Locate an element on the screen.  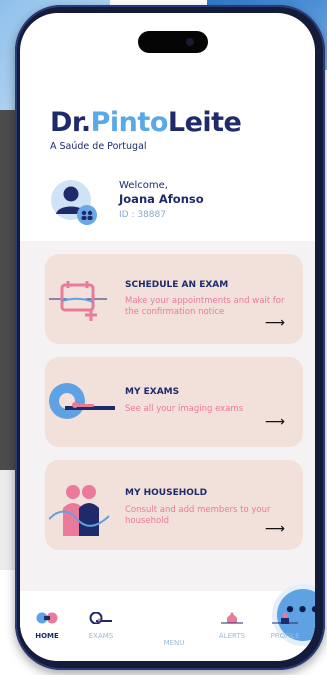
exams-icon is located at coordinates (100, 618).